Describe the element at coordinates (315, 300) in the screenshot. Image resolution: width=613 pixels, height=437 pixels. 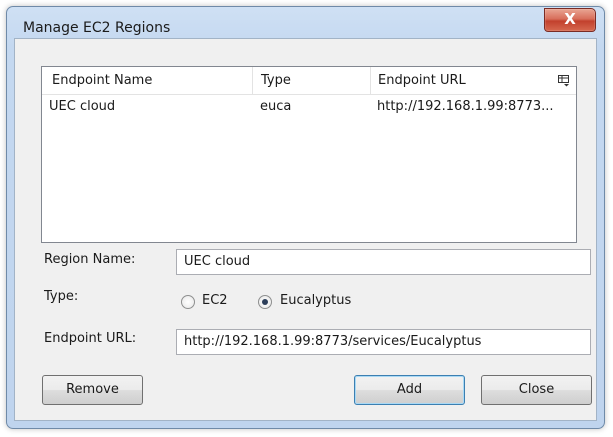
I see `type-option-label-eucalyptus: Eucalyptus` at that location.